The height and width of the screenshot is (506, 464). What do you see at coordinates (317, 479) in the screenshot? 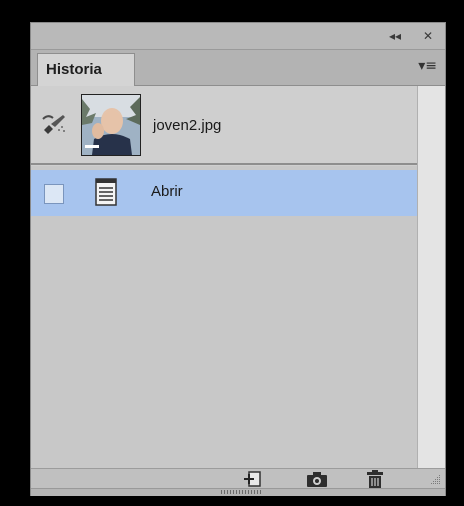
I see `camera-icon` at bounding box center [317, 479].